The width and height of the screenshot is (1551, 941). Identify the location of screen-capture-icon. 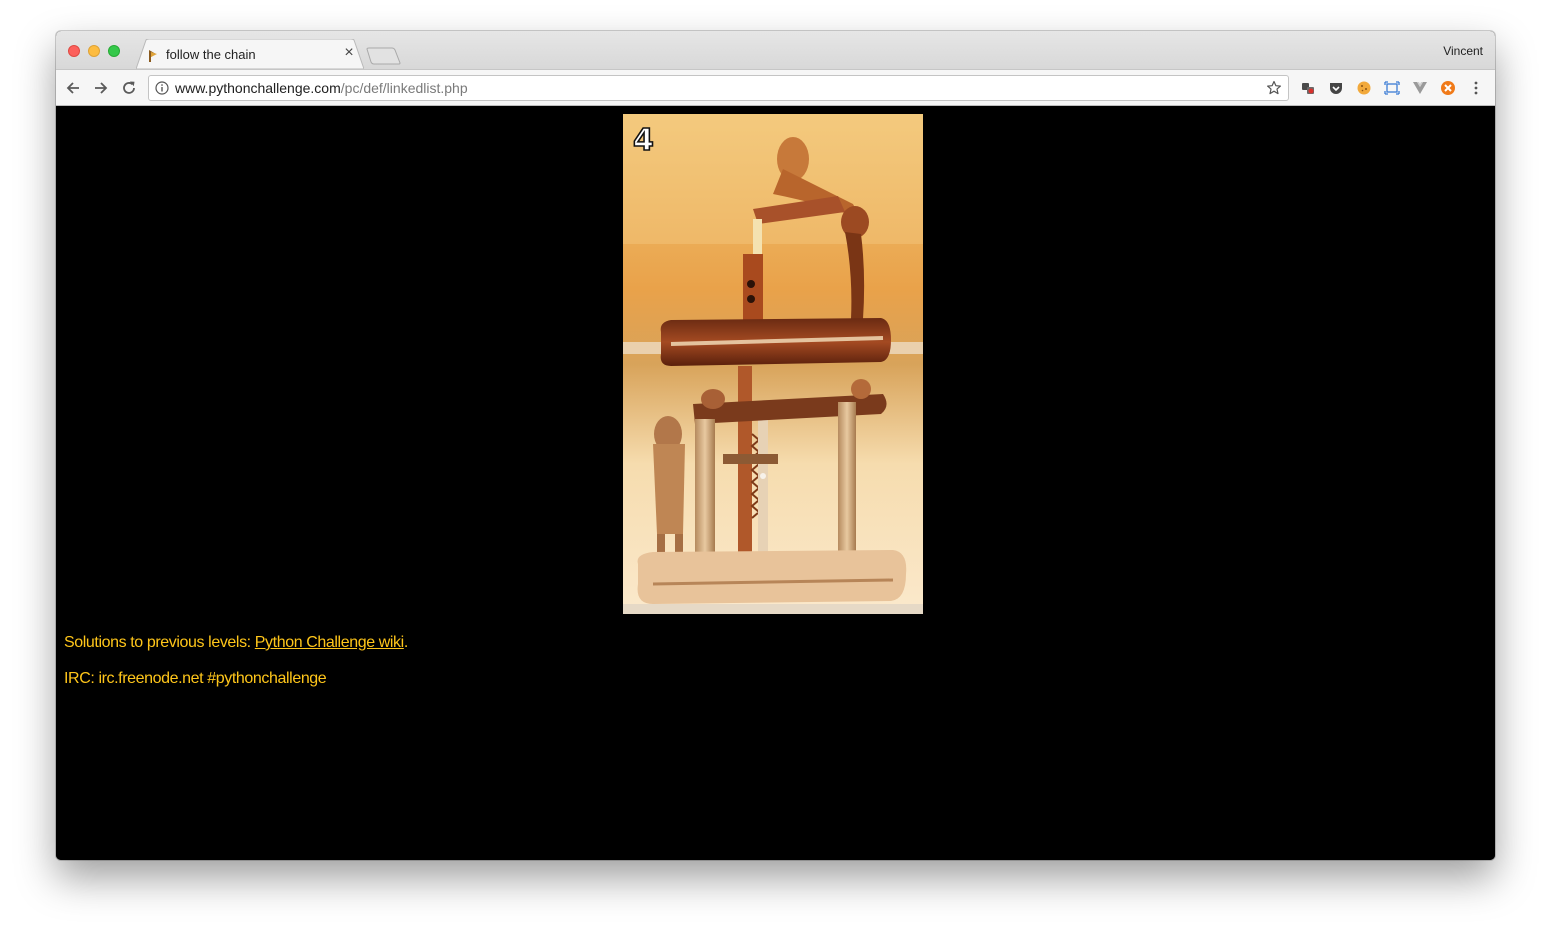
(1392, 88).